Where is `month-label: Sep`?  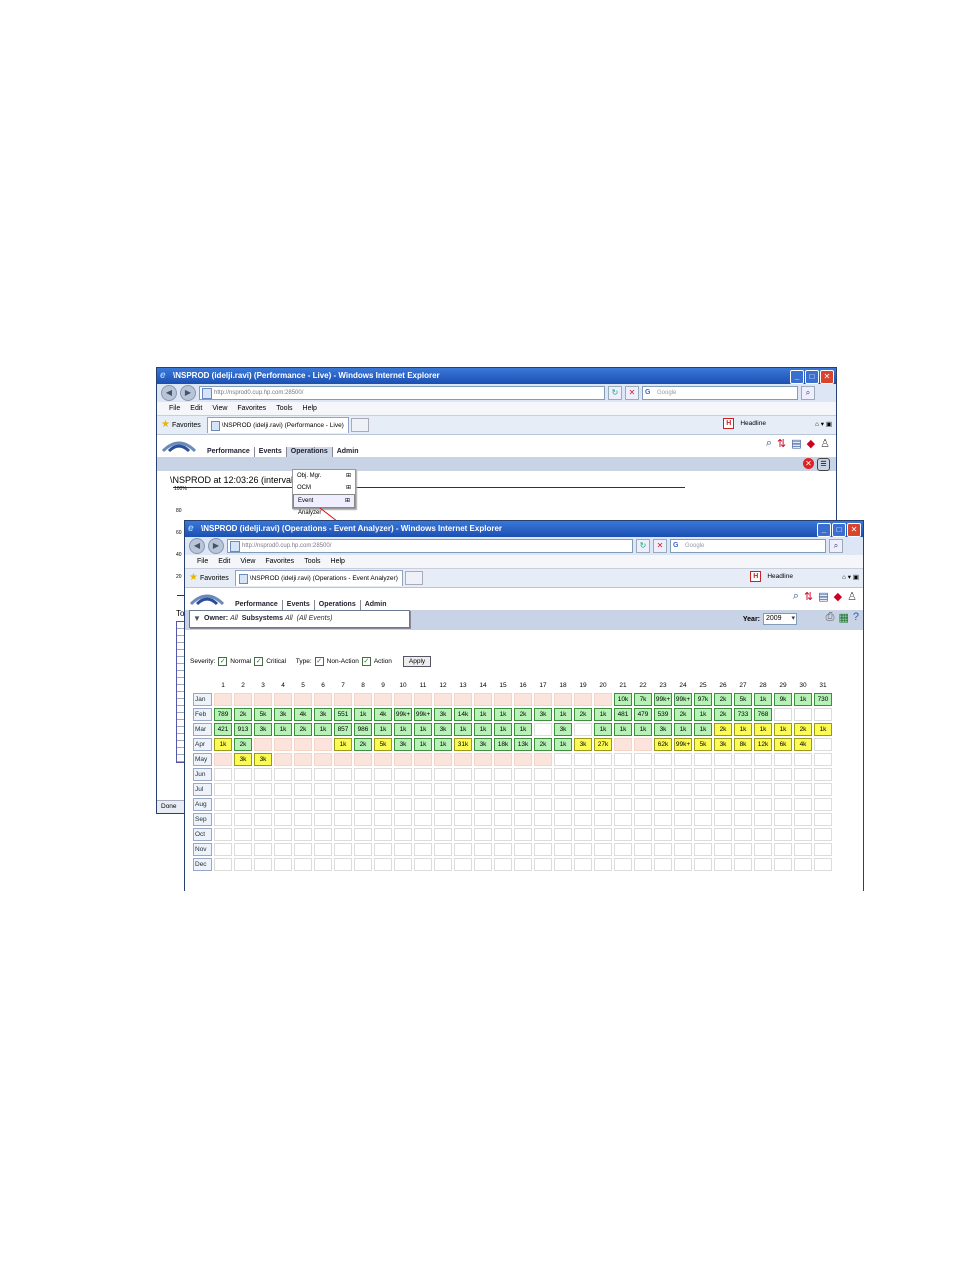
month-label: Sep is located at coordinates (202, 819).